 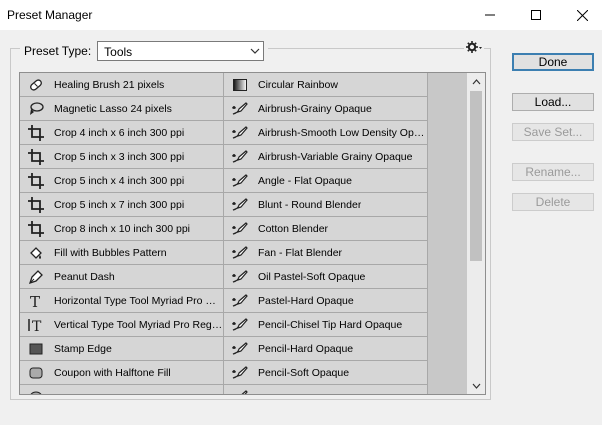 I want to click on preset-item: Cotton Blender, so click(x=326, y=229).